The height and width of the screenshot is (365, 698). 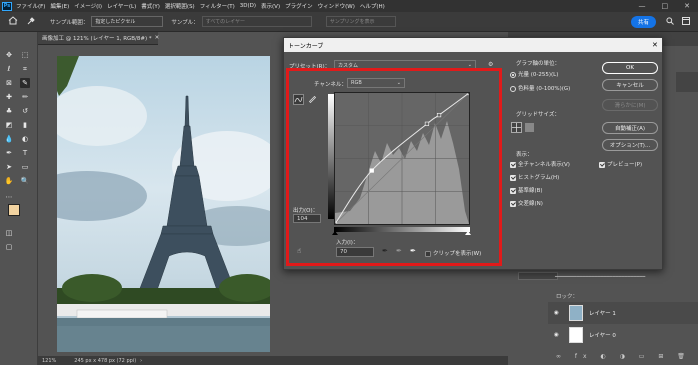 I want to click on foreground-color-swatch, so click(x=14, y=210).